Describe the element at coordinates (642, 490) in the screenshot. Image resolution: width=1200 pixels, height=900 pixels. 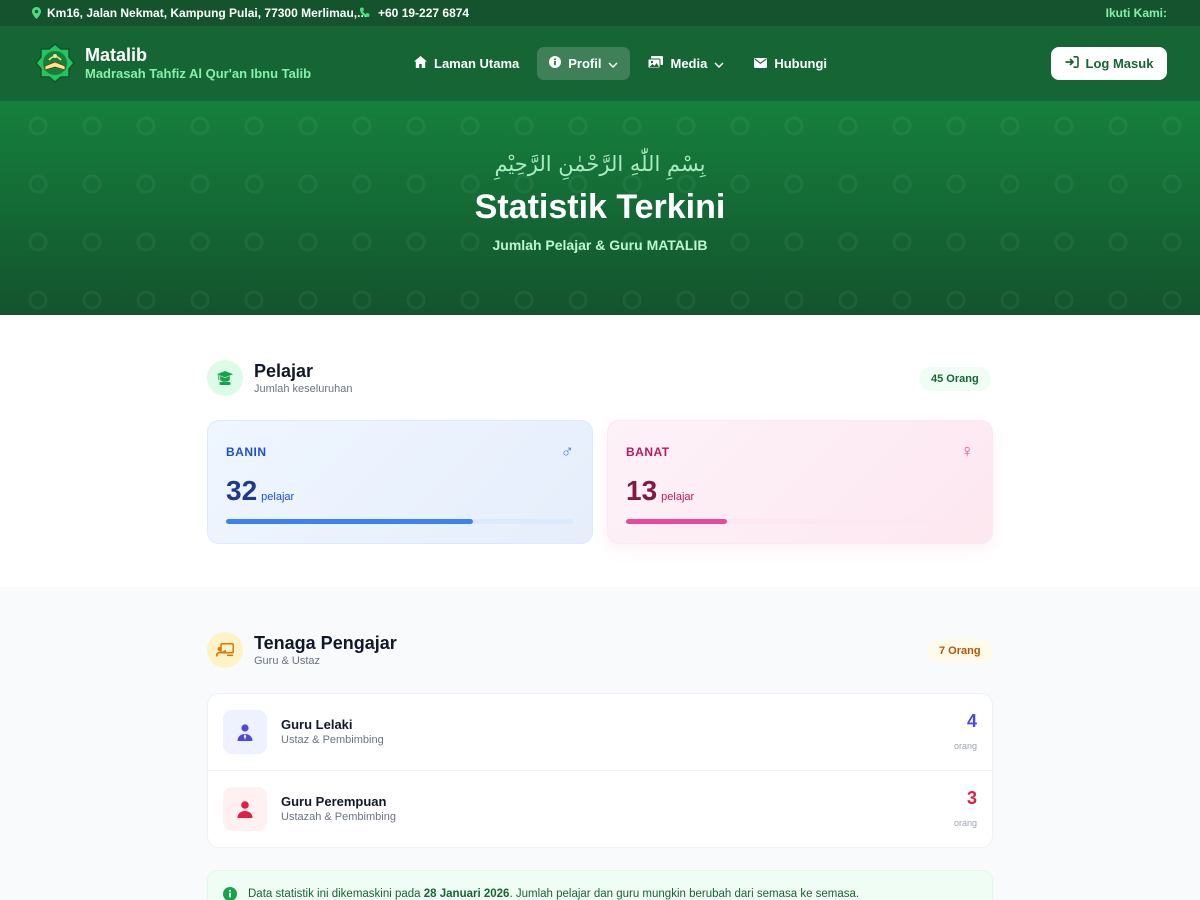
I see `banat-count: 13` at that location.